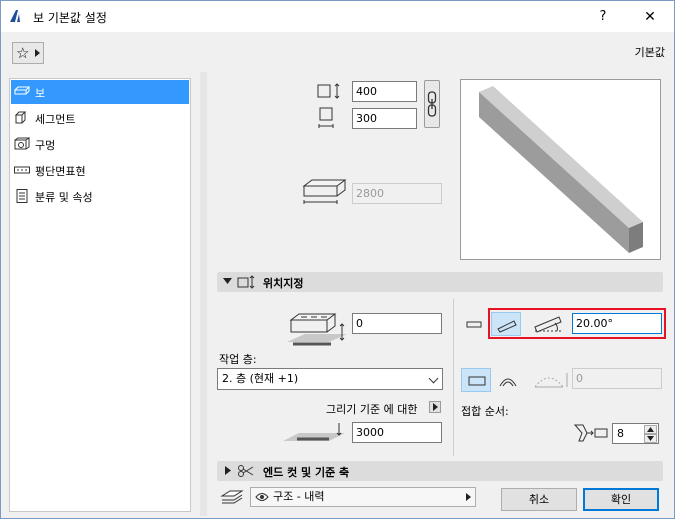  Describe the element at coordinates (603, 17) in the screenshot. I see `help-button: ?` at that location.